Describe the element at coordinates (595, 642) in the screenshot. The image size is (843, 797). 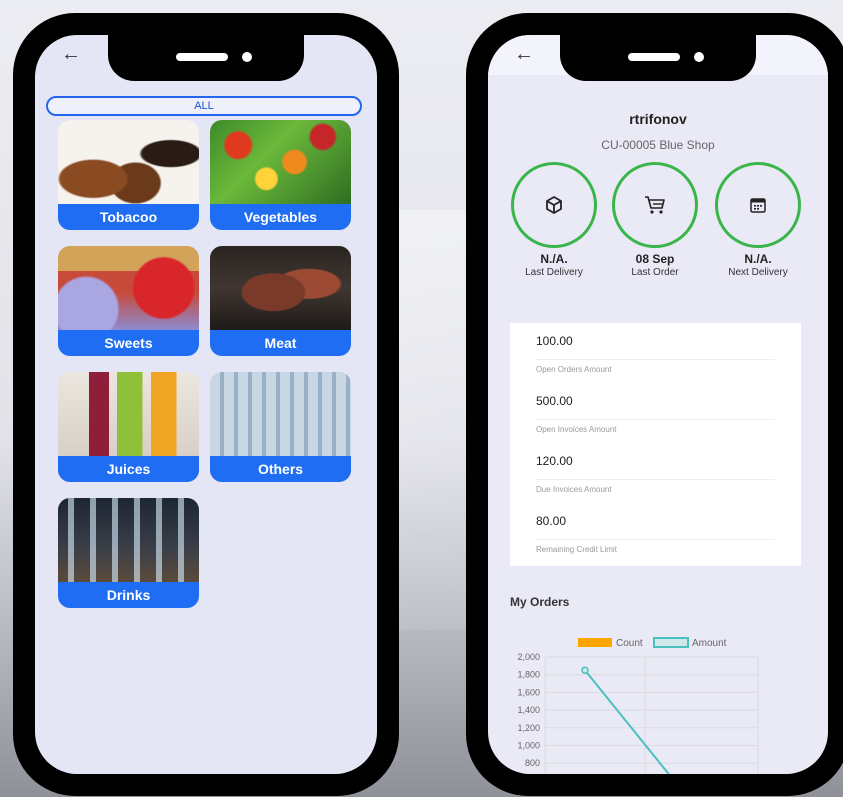
I see `legend-swatch-count` at that location.